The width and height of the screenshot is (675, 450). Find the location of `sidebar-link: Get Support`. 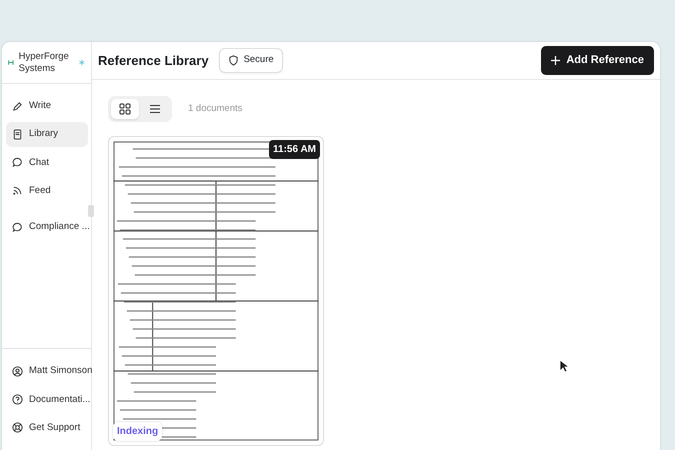

sidebar-link: Get Support is located at coordinates (47, 428).